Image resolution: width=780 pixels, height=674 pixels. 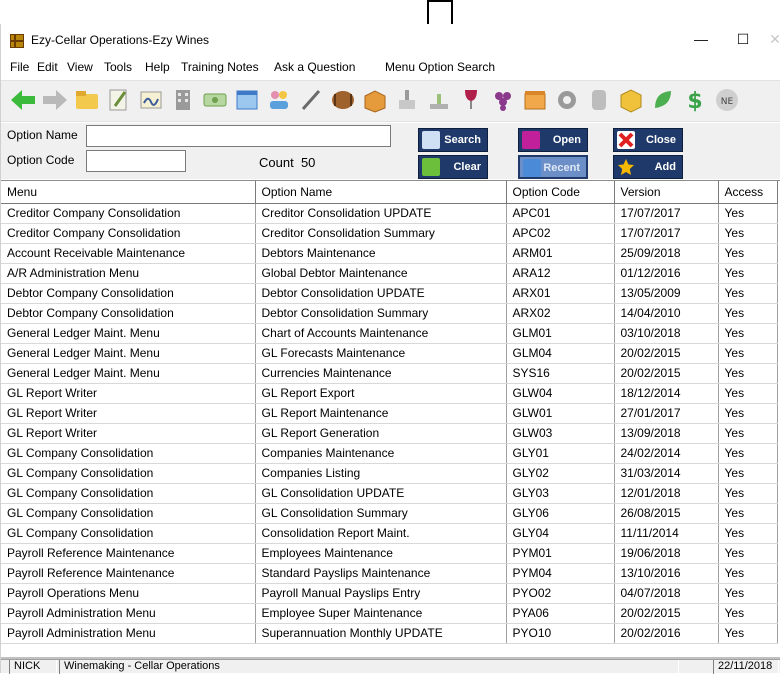 What do you see at coordinates (439, 100) in the screenshot?
I see `scale-icon` at bounding box center [439, 100].